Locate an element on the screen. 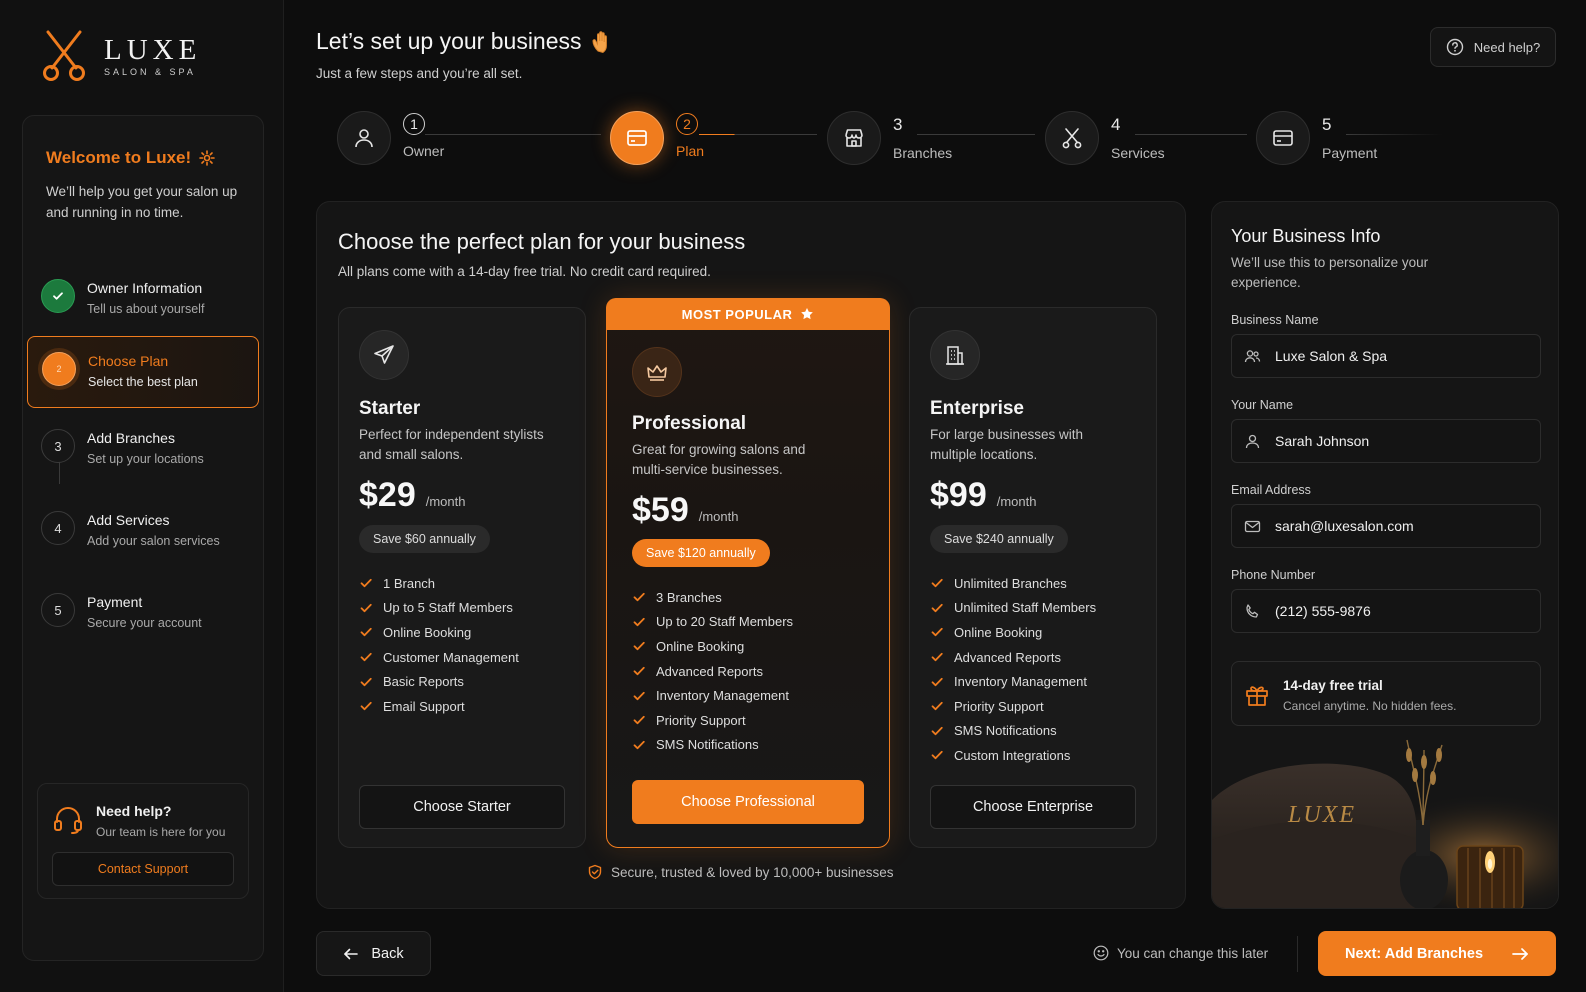 The height and width of the screenshot is (992, 1586). brand-logo: LUXE SALON & SPA is located at coordinates (121, 56).